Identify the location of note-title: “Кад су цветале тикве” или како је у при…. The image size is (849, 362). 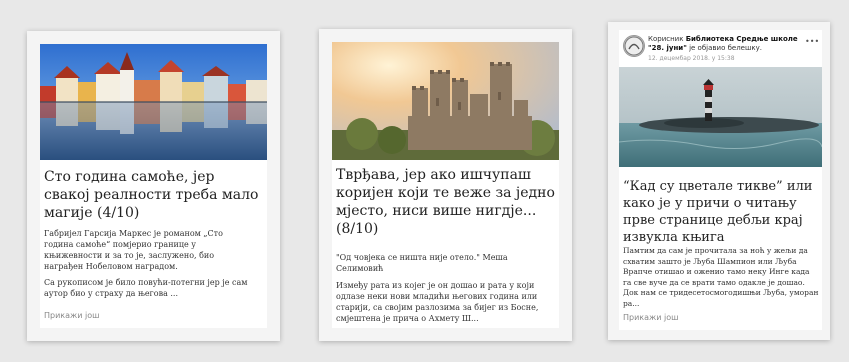
(721, 212).